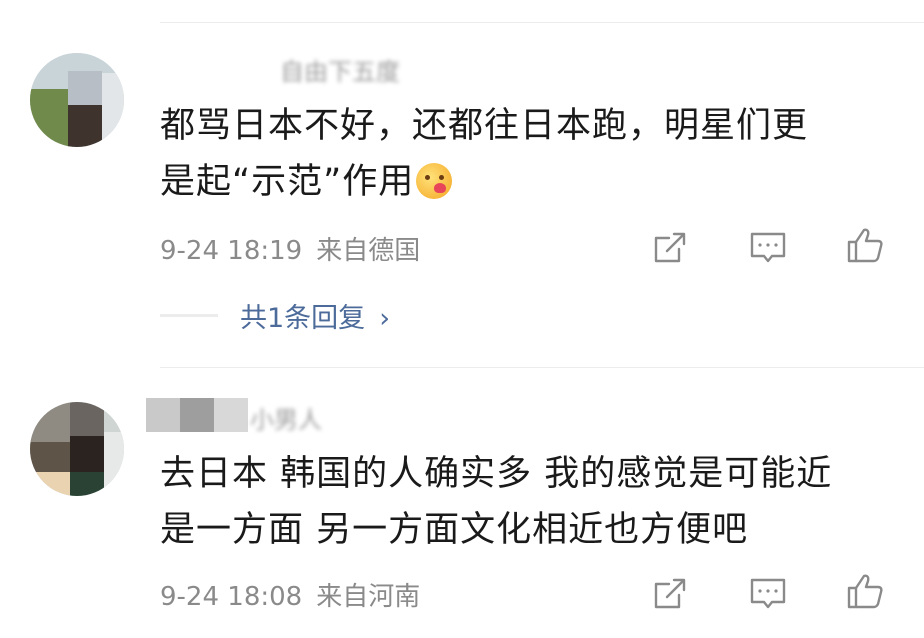  Describe the element at coordinates (340, 69) in the screenshot. I see `username: 自由下五度` at that location.